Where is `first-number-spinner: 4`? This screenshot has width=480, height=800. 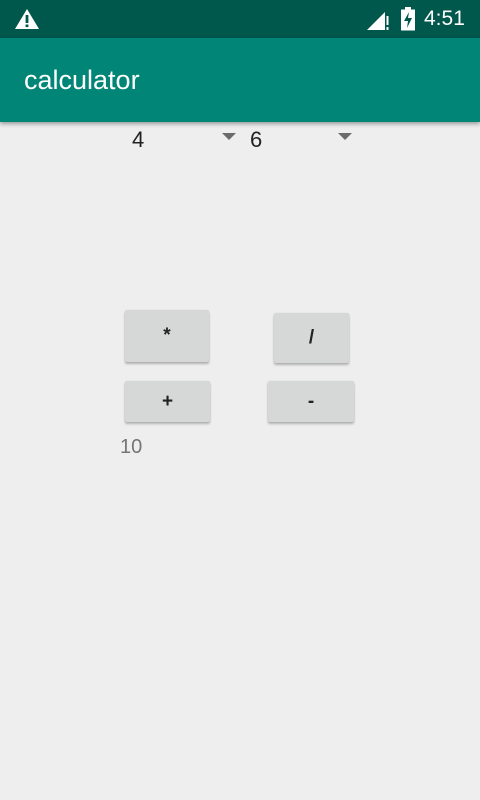
first-number-spinner: 4 is located at coordinates (187, 141).